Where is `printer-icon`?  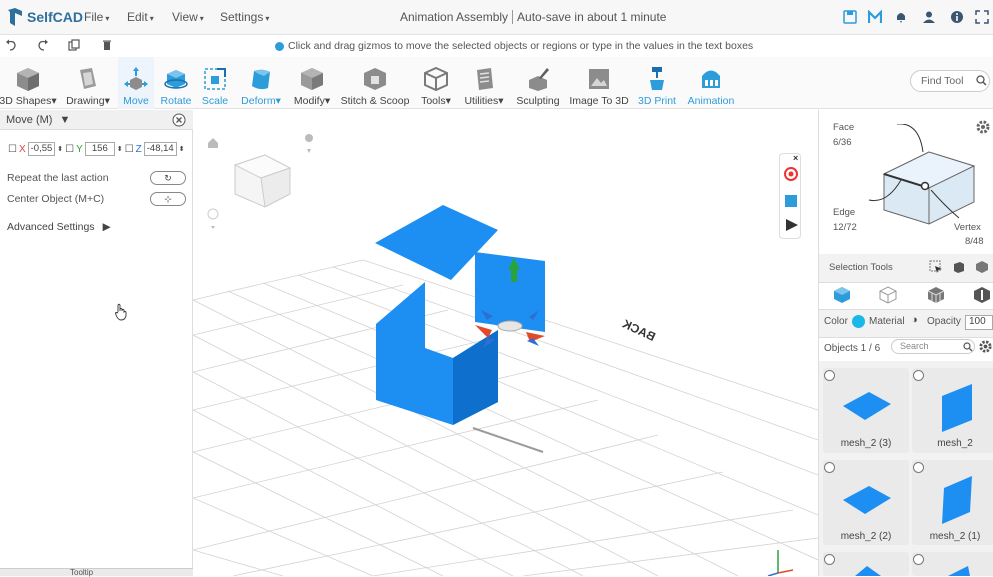 printer-icon is located at coordinates (657, 78).